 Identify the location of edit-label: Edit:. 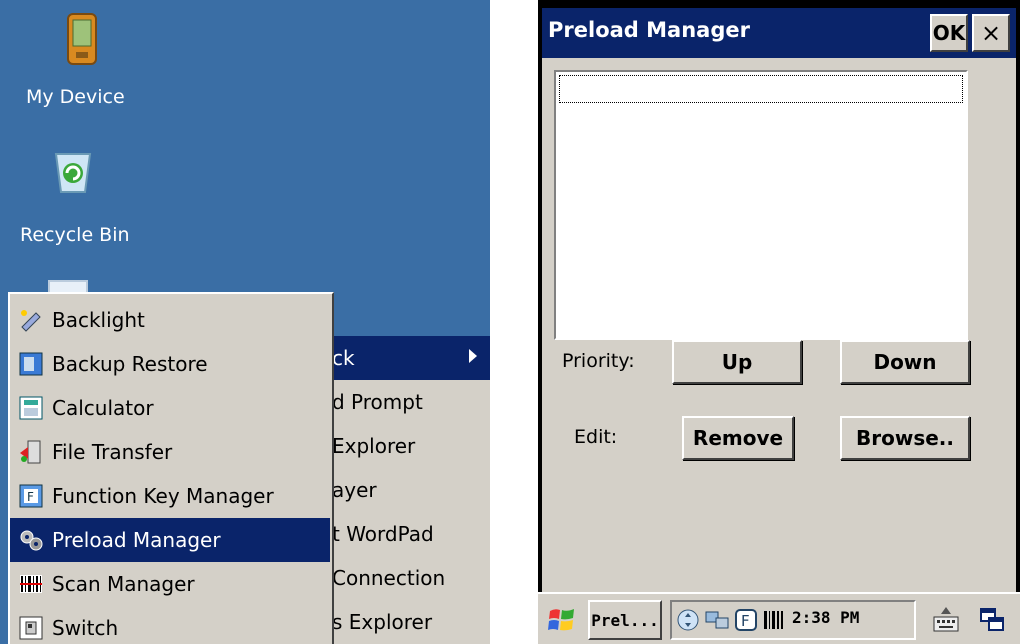
(596, 437).